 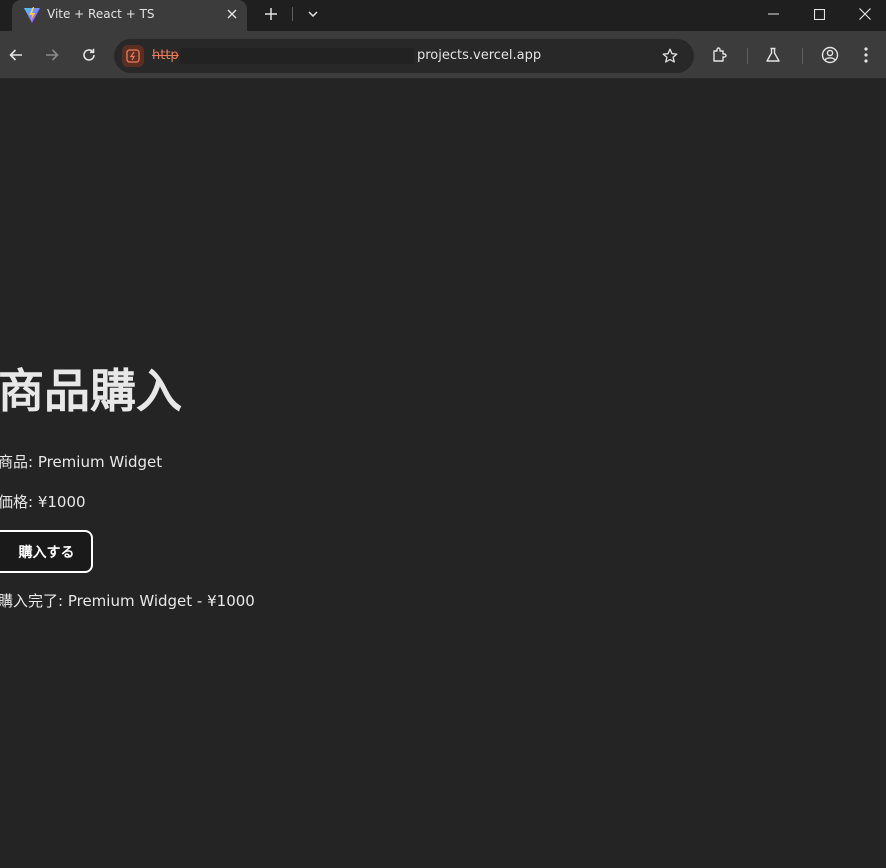 I want to click on back-button, so click(x=16, y=55).